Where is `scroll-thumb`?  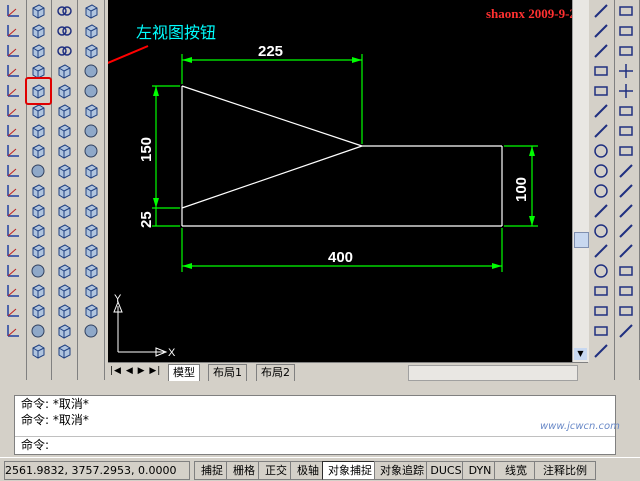 scroll-thumb is located at coordinates (581, 240).